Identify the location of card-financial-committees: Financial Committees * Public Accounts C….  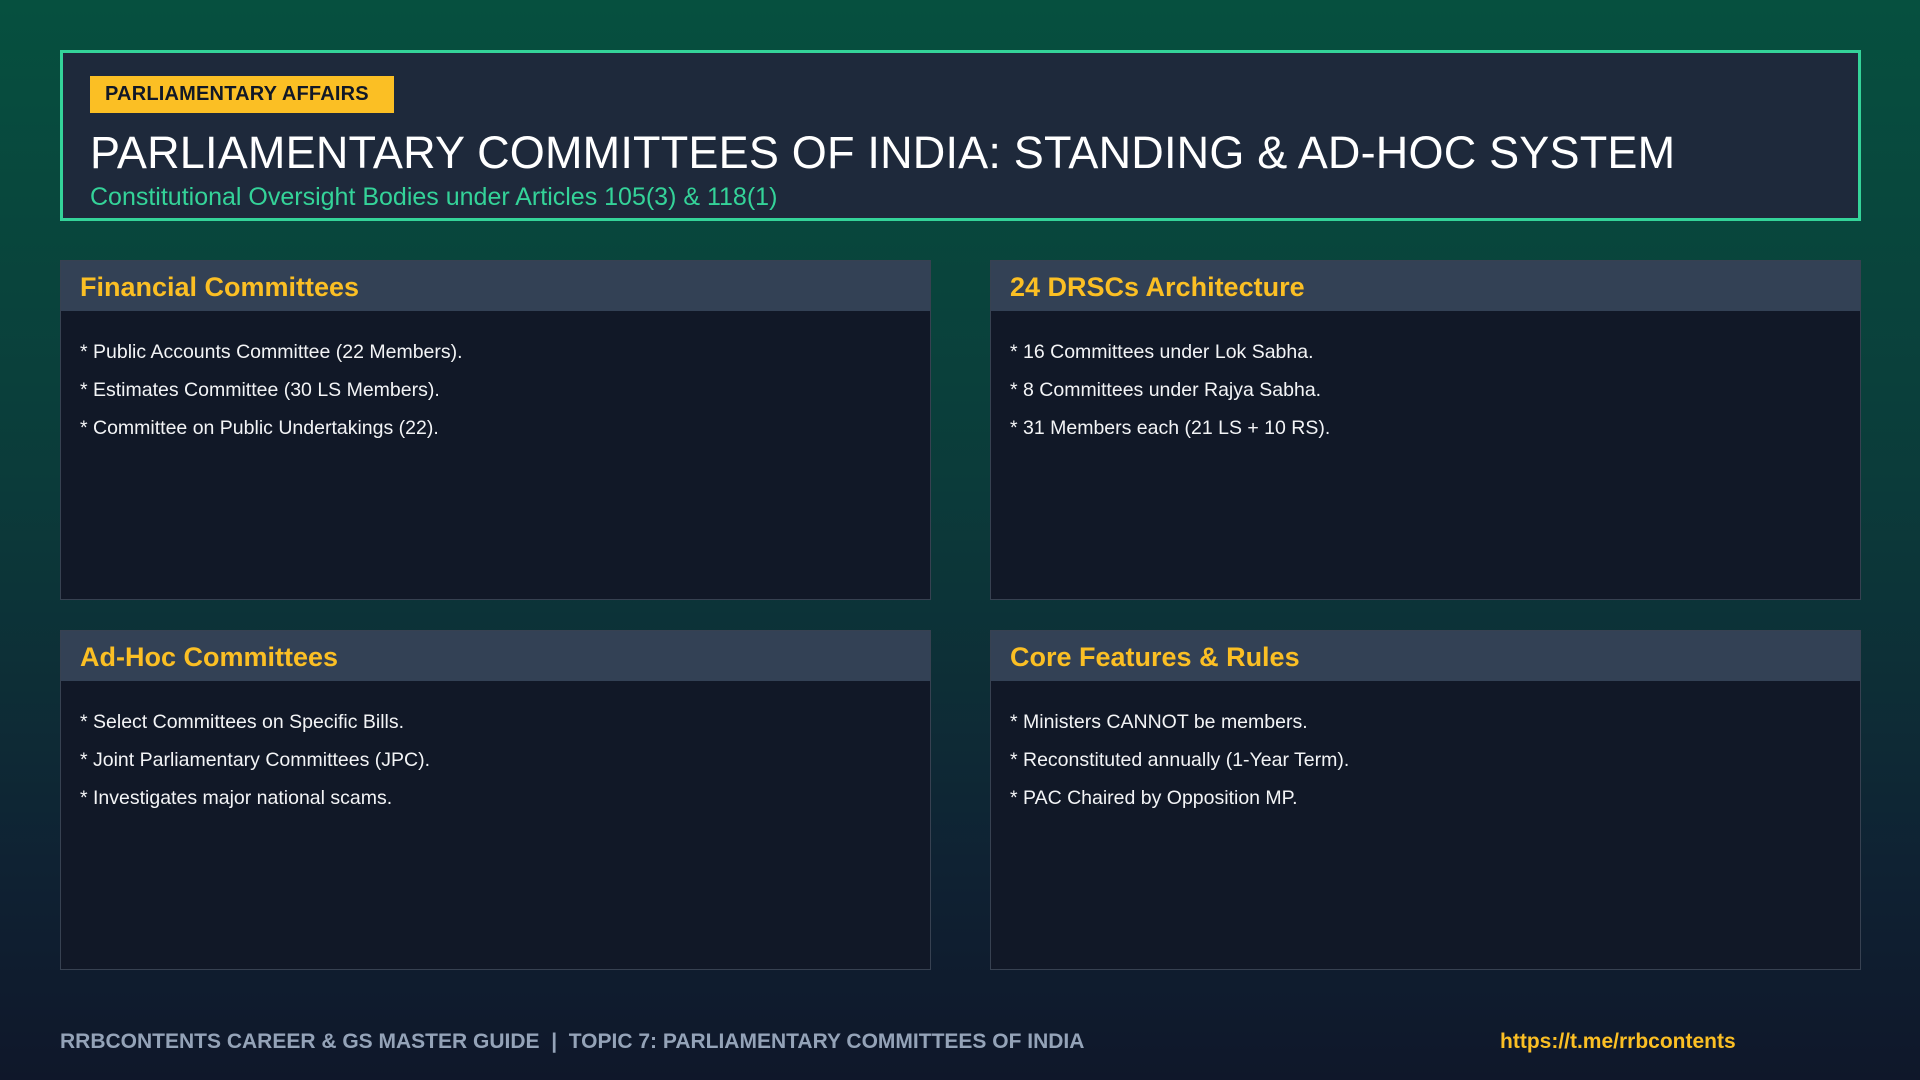
(495, 430).